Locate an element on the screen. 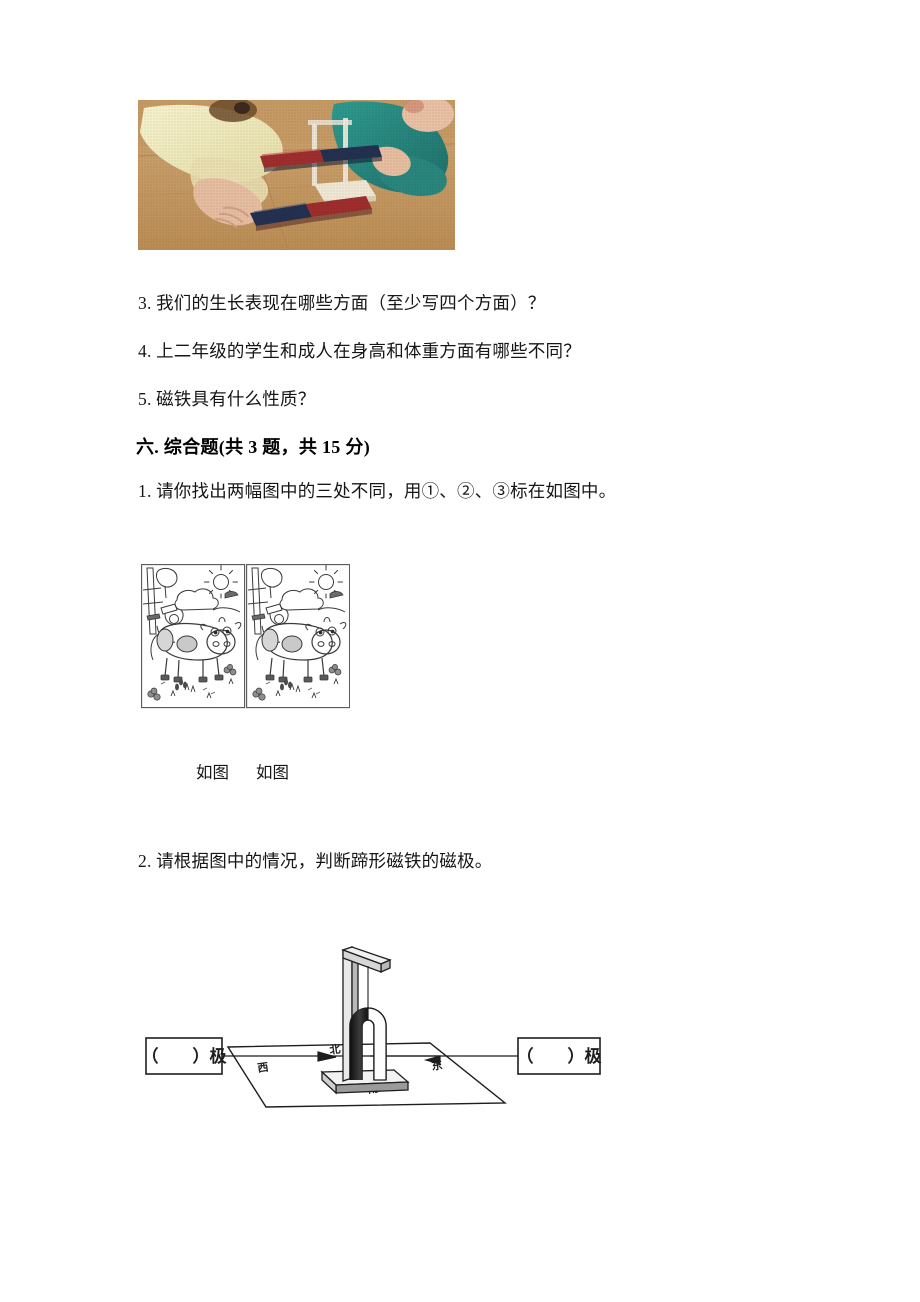  question-5: 5. 磁铁具有什么性质？ is located at coordinates (227, 399).